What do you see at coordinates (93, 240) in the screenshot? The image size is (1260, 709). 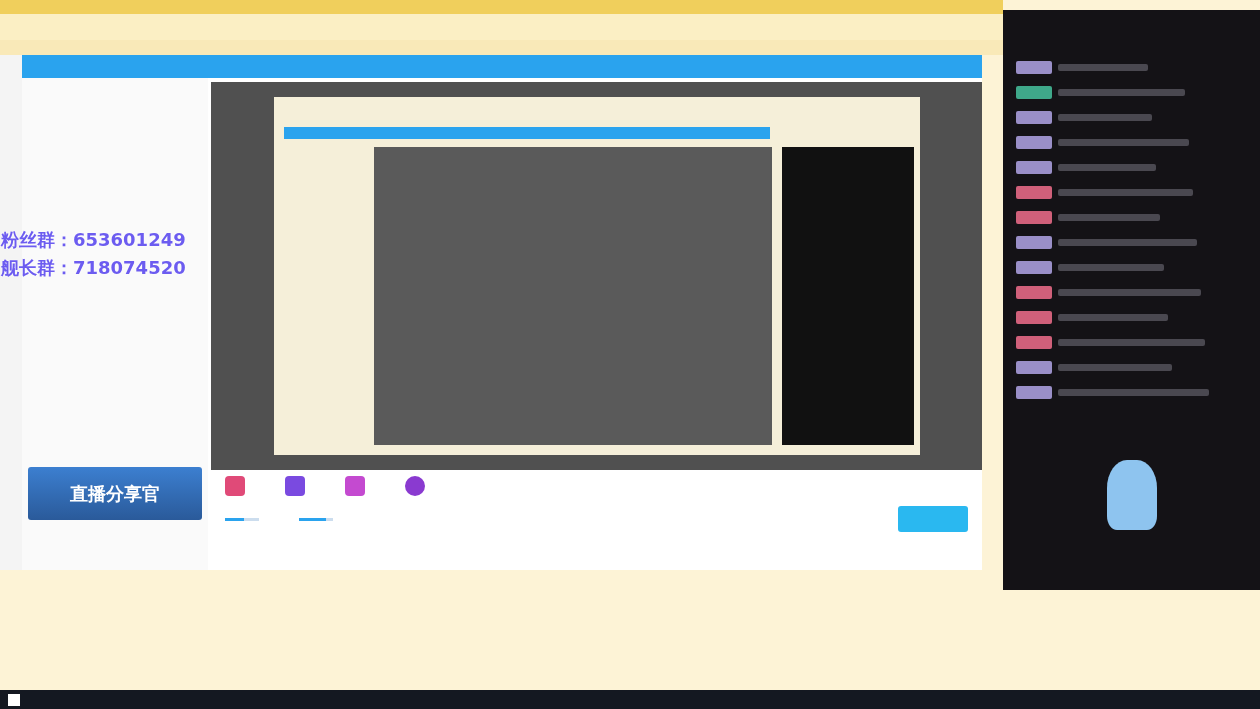 I see `overlay-text: 粉丝群：653601249` at bounding box center [93, 240].